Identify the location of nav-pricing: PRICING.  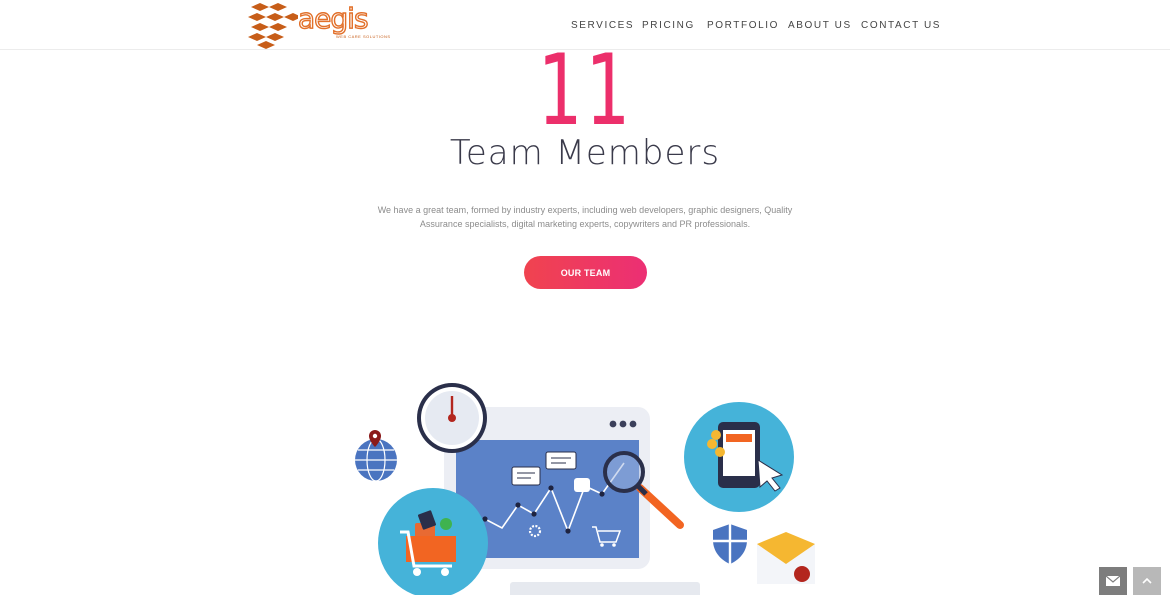
(668, 25).